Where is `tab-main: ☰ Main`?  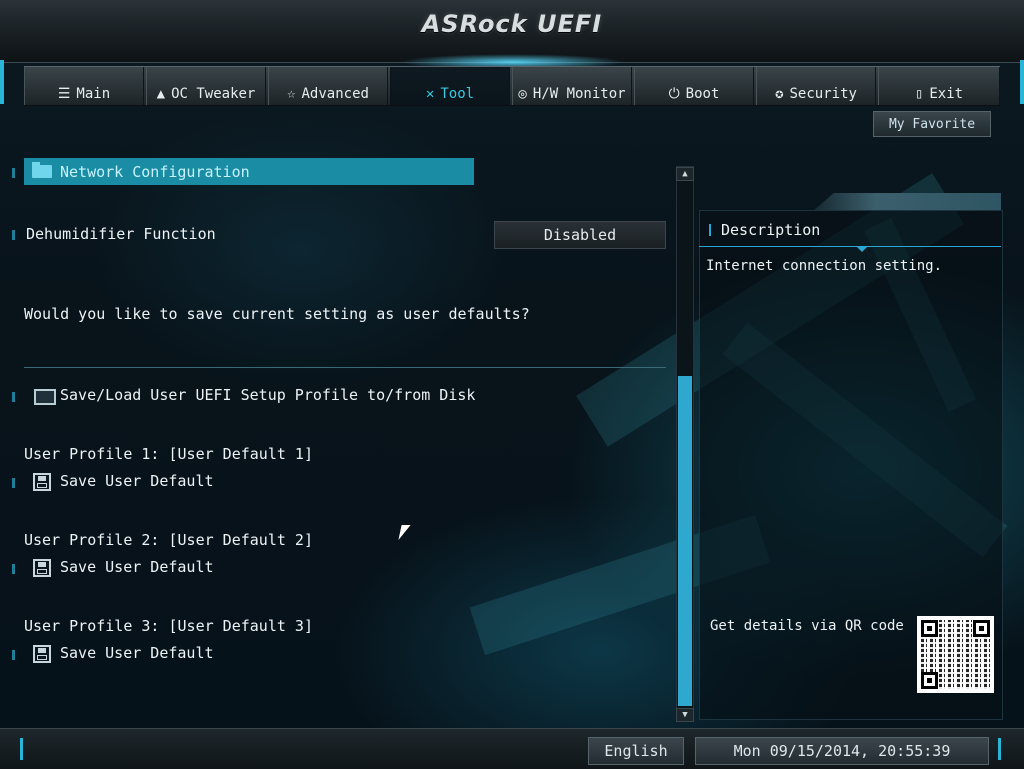
tab-main: ☰ Main is located at coordinates (84, 86).